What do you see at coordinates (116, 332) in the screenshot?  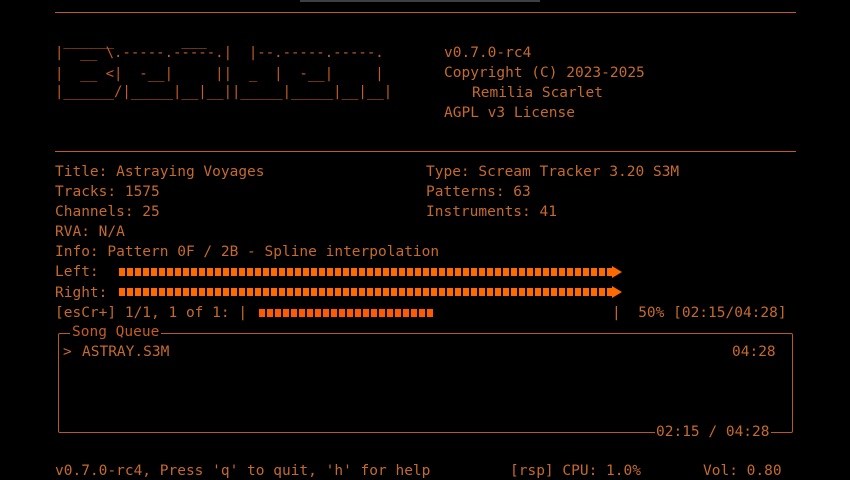 I see `song-queue-title: Song Queue` at bounding box center [116, 332].